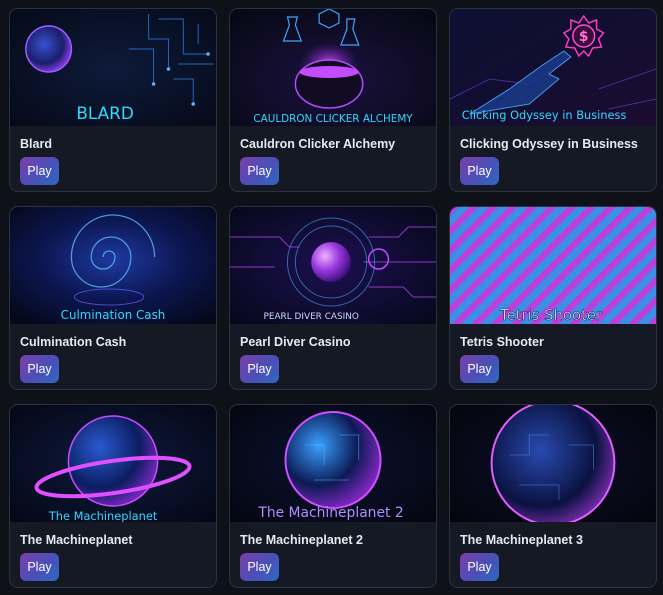 The height and width of the screenshot is (595, 663). Describe the element at coordinates (553, 463) in the screenshot. I see `game-thumbnail` at that location.